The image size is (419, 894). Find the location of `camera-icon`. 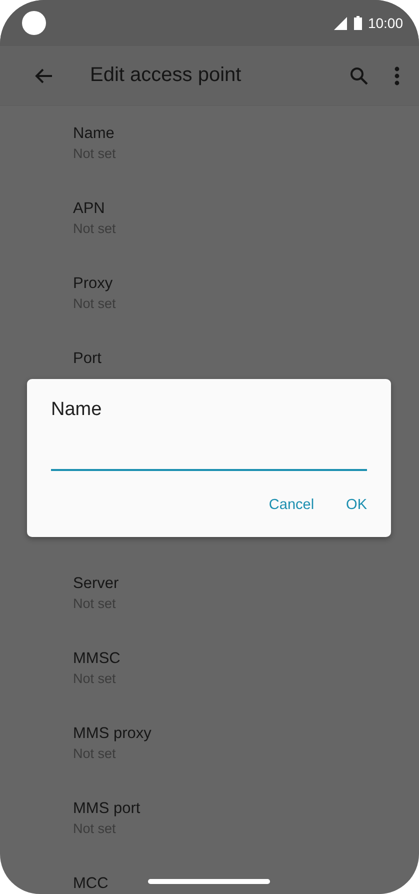

camera-icon is located at coordinates (34, 23).